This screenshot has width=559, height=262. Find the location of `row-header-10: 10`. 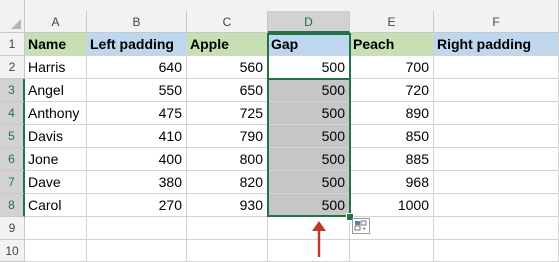

row-header-10: 10 is located at coordinates (12, 251).